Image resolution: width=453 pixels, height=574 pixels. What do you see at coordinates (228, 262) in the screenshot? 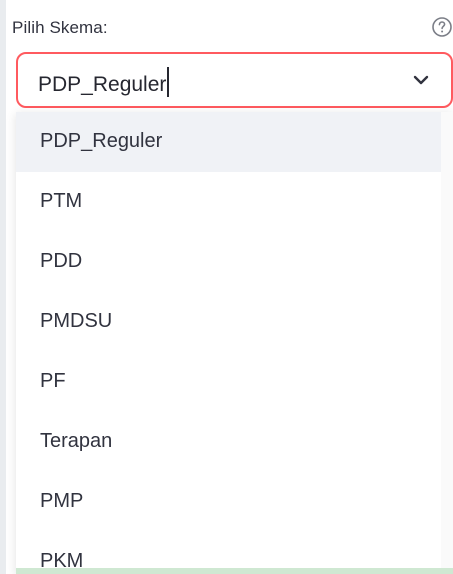
I see `option-pdd: PDD` at bounding box center [228, 262].